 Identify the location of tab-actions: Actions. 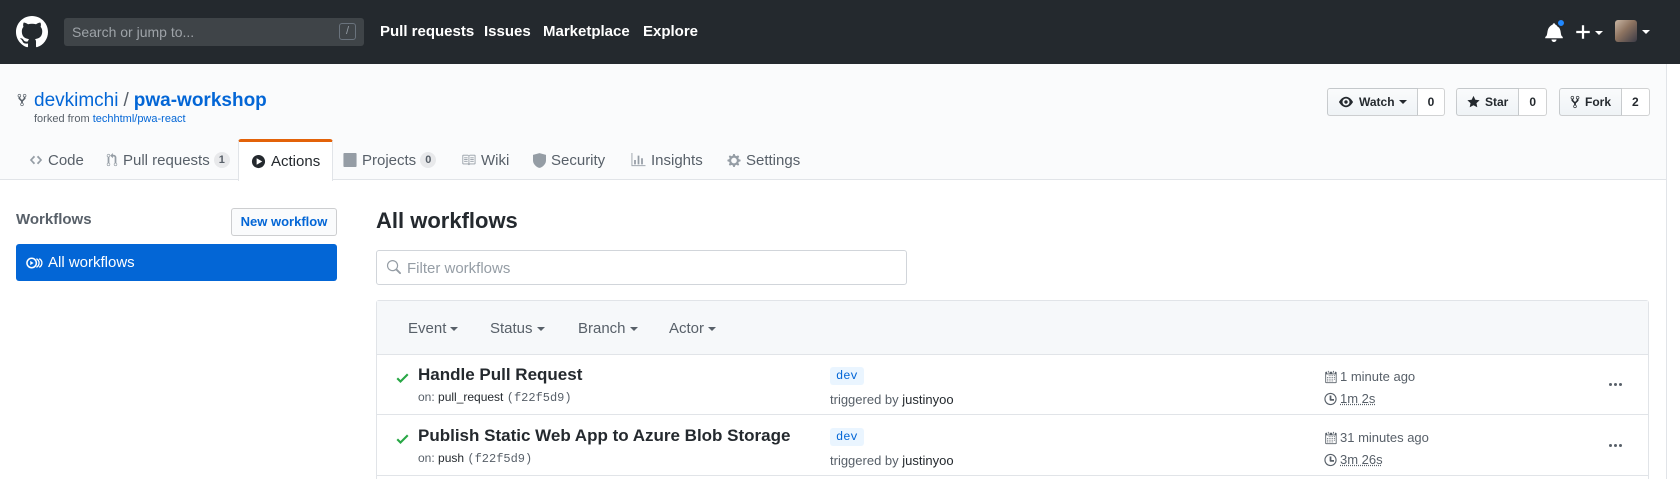
(285, 160).